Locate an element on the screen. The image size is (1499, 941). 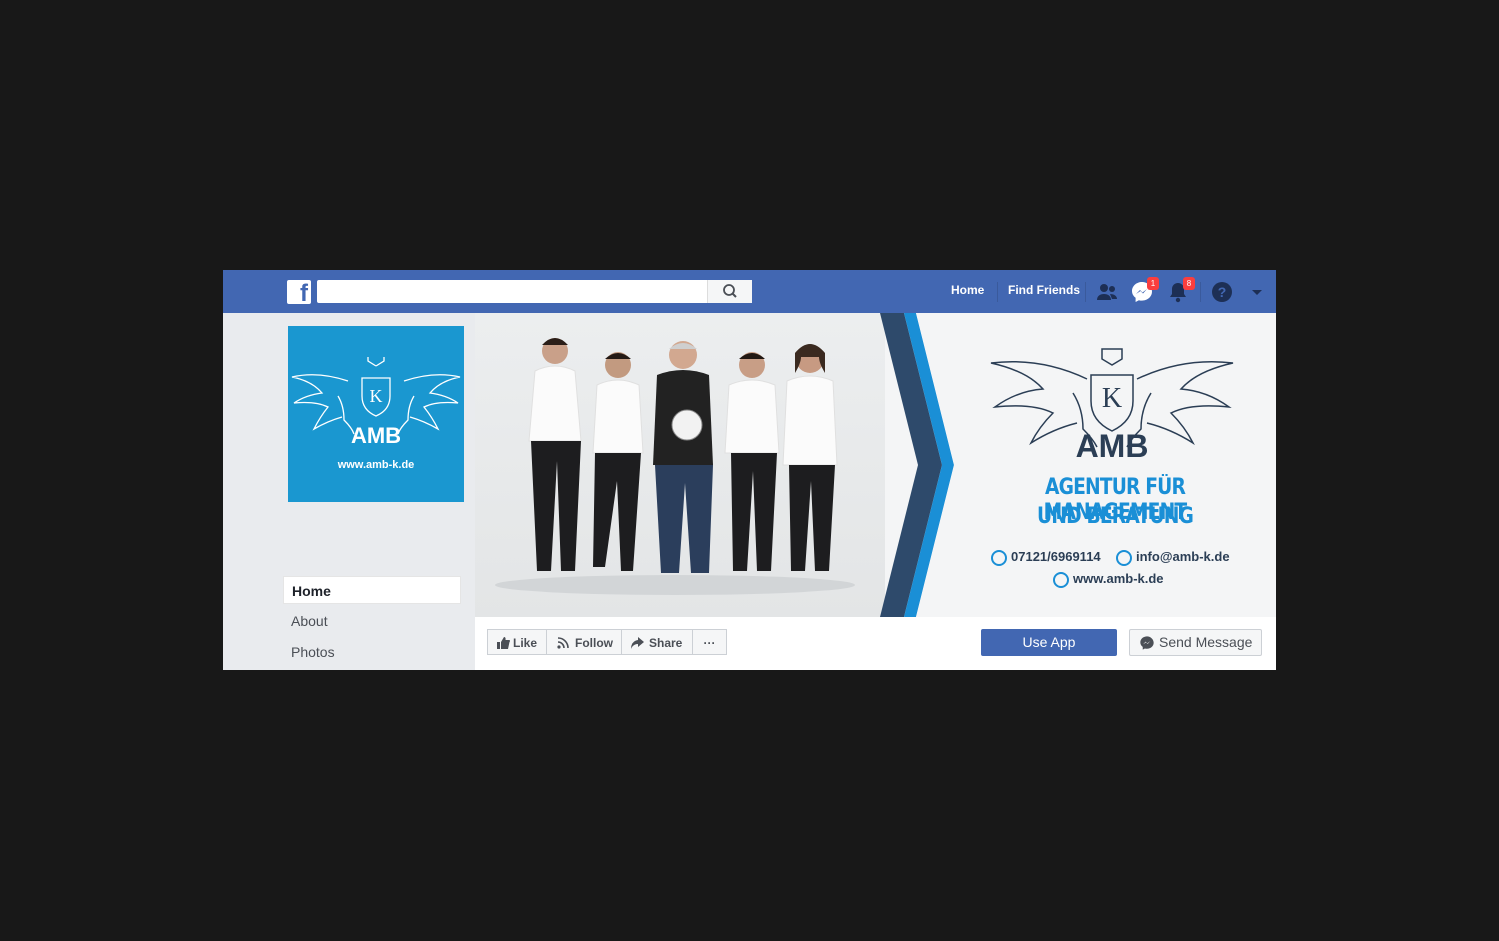
sidebar-item-photos: Photos is located at coordinates (372, 652).